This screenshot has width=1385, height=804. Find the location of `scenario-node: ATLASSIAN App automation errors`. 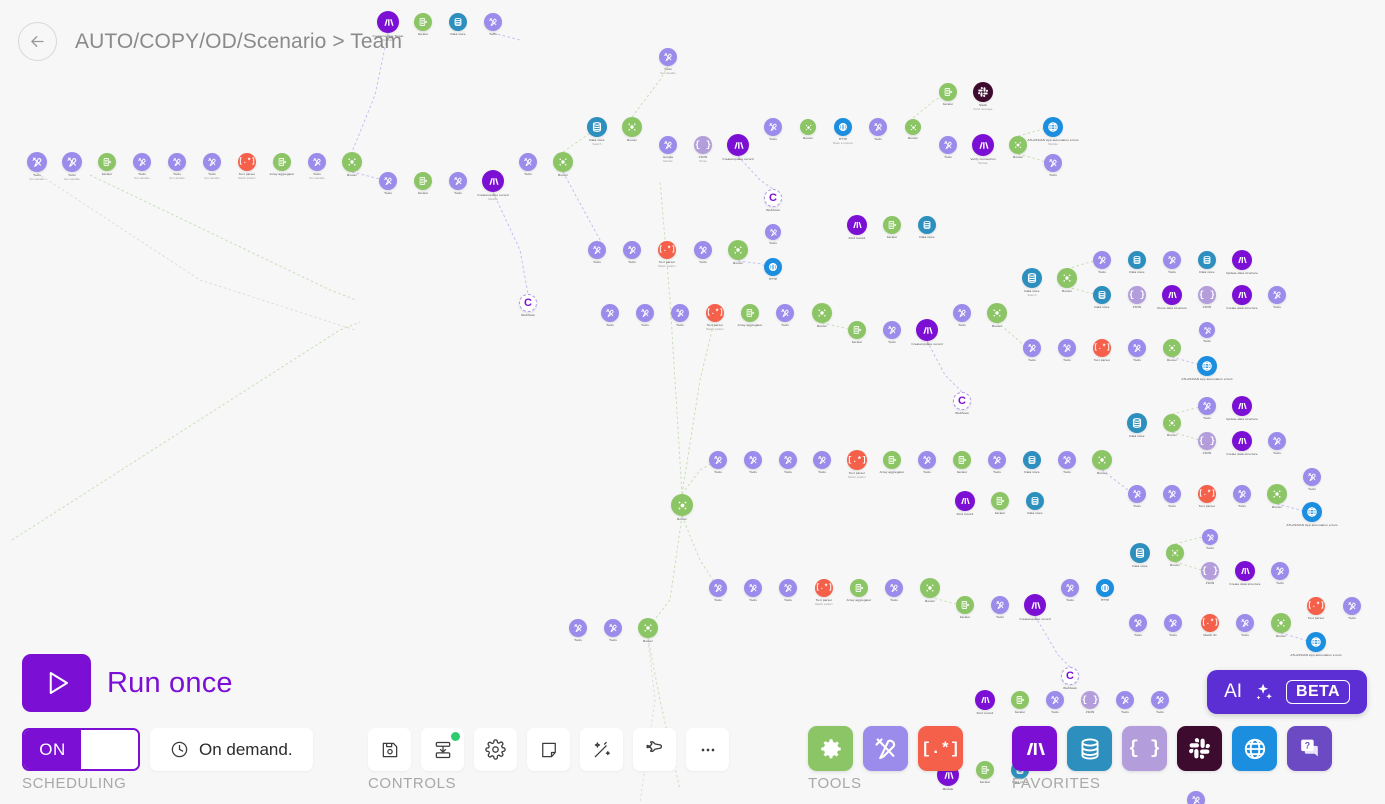

scenario-node: ATLASSIAN App automation errors is located at coordinates (1207, 368).